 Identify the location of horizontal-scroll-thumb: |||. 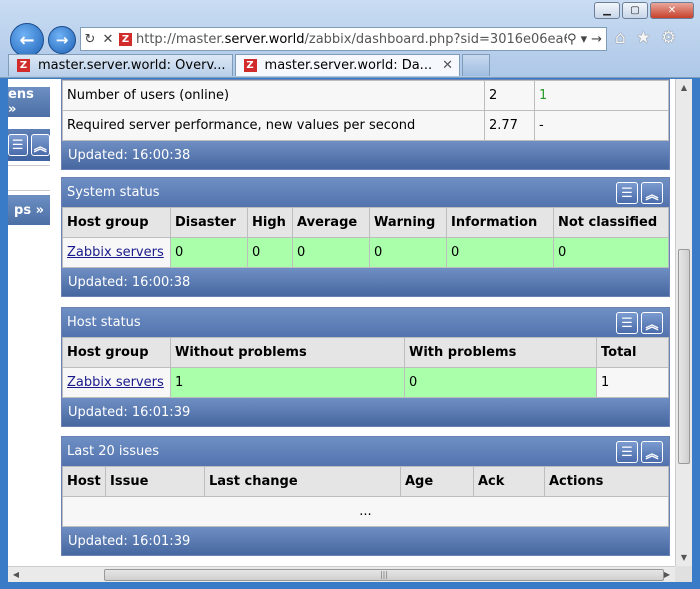
(384, 575).